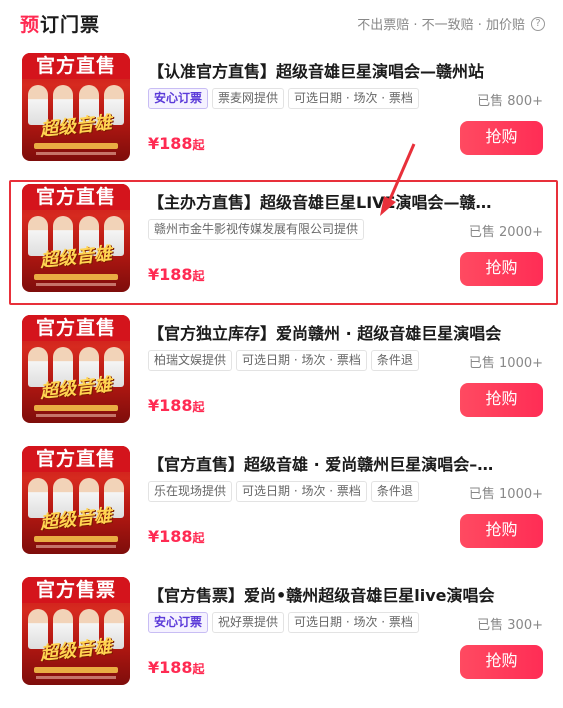 The height and width of the screenshot is (708, 563). What do you see at coordinates (70, 25) in the screenshot?
I see `section-title-rest: 订门票` at bounding box center [70, 25].